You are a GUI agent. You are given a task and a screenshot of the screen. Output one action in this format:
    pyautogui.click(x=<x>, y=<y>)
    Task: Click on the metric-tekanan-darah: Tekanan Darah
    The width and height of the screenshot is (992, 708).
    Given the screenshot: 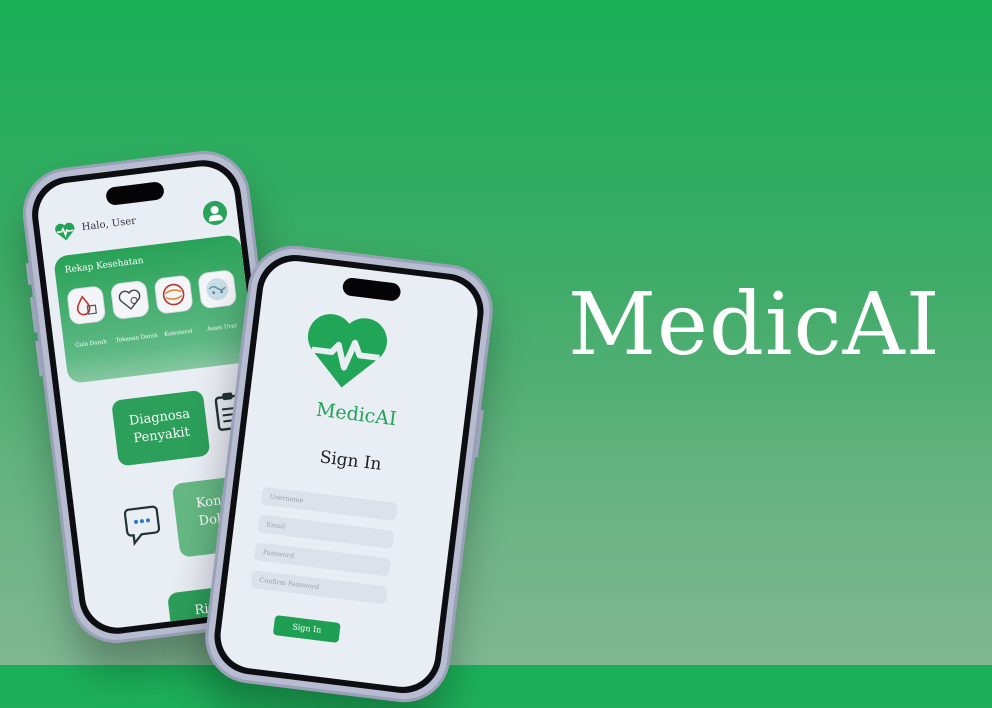 What is the action you would take?
    pyautogui.click(x=133, y=311)
    